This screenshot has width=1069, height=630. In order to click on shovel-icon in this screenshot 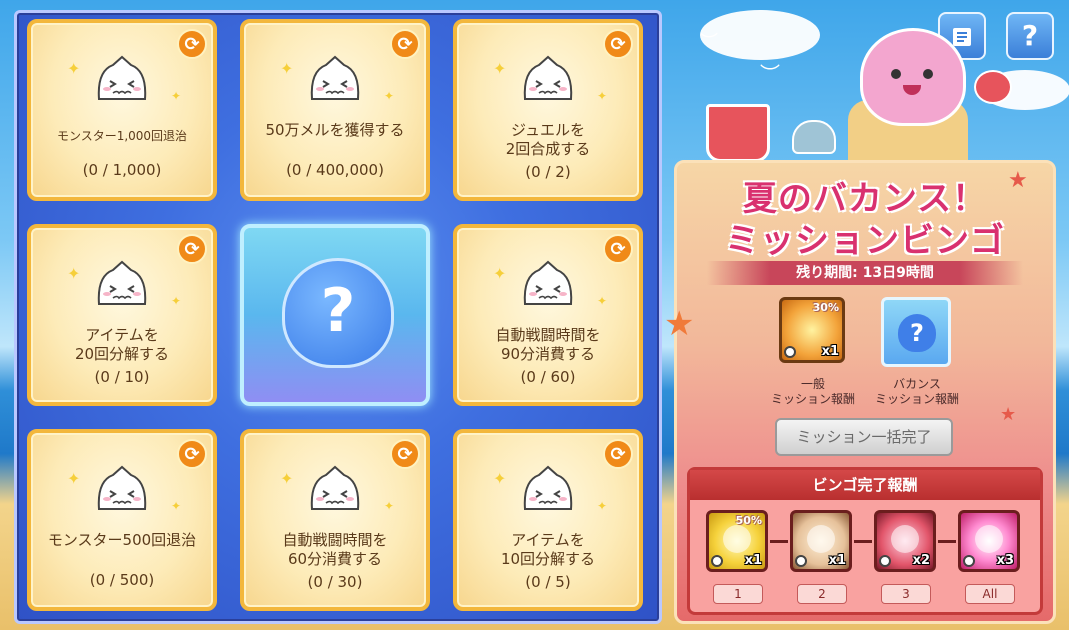, I will do `click(993, 87)`.